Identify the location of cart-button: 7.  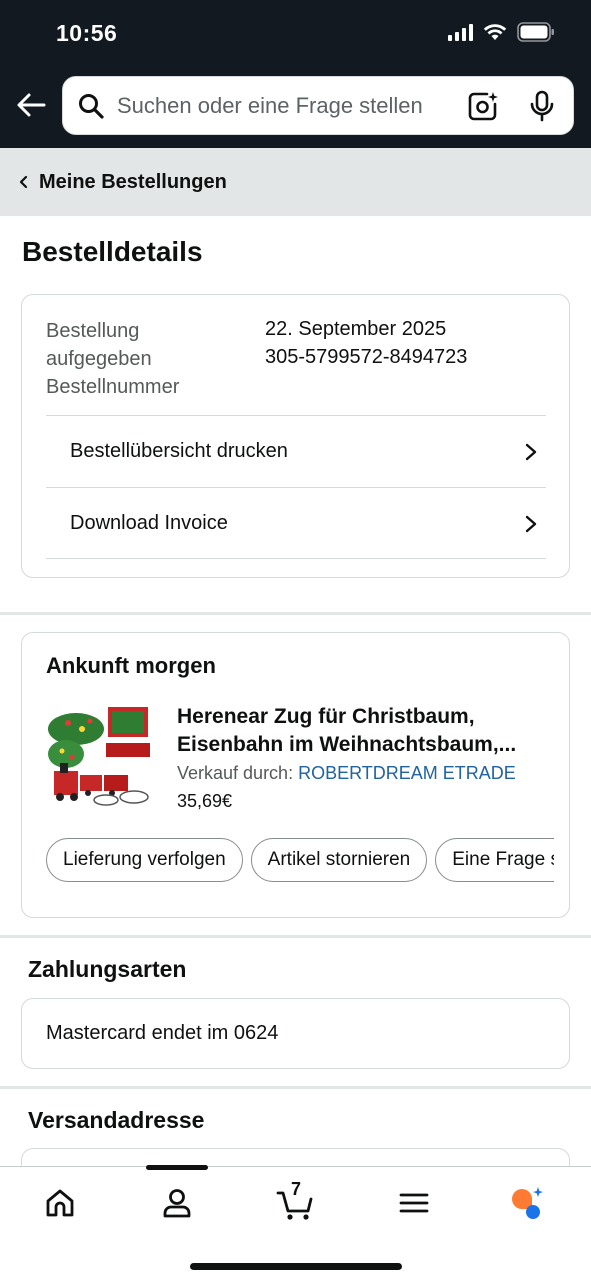
(297, 1200).